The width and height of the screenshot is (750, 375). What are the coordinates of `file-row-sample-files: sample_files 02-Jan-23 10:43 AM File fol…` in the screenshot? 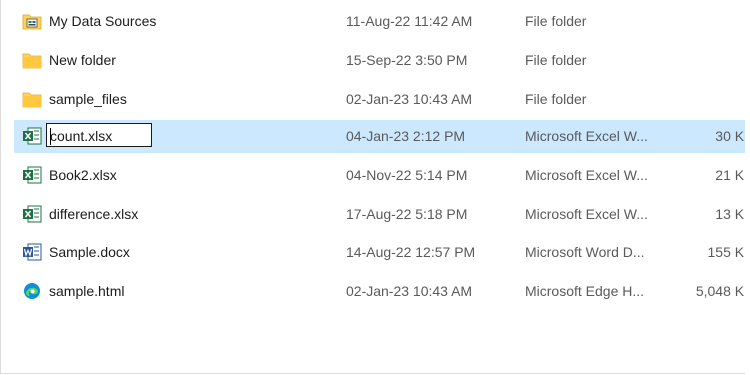 It's located at (381, 99).